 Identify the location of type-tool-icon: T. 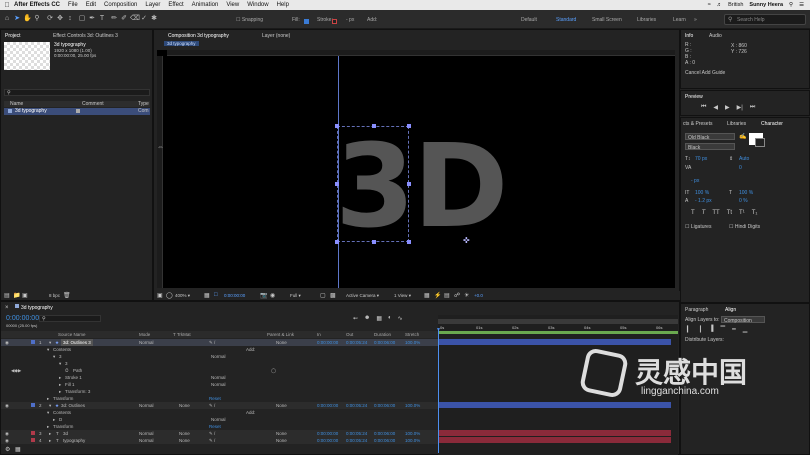
(102, 19).